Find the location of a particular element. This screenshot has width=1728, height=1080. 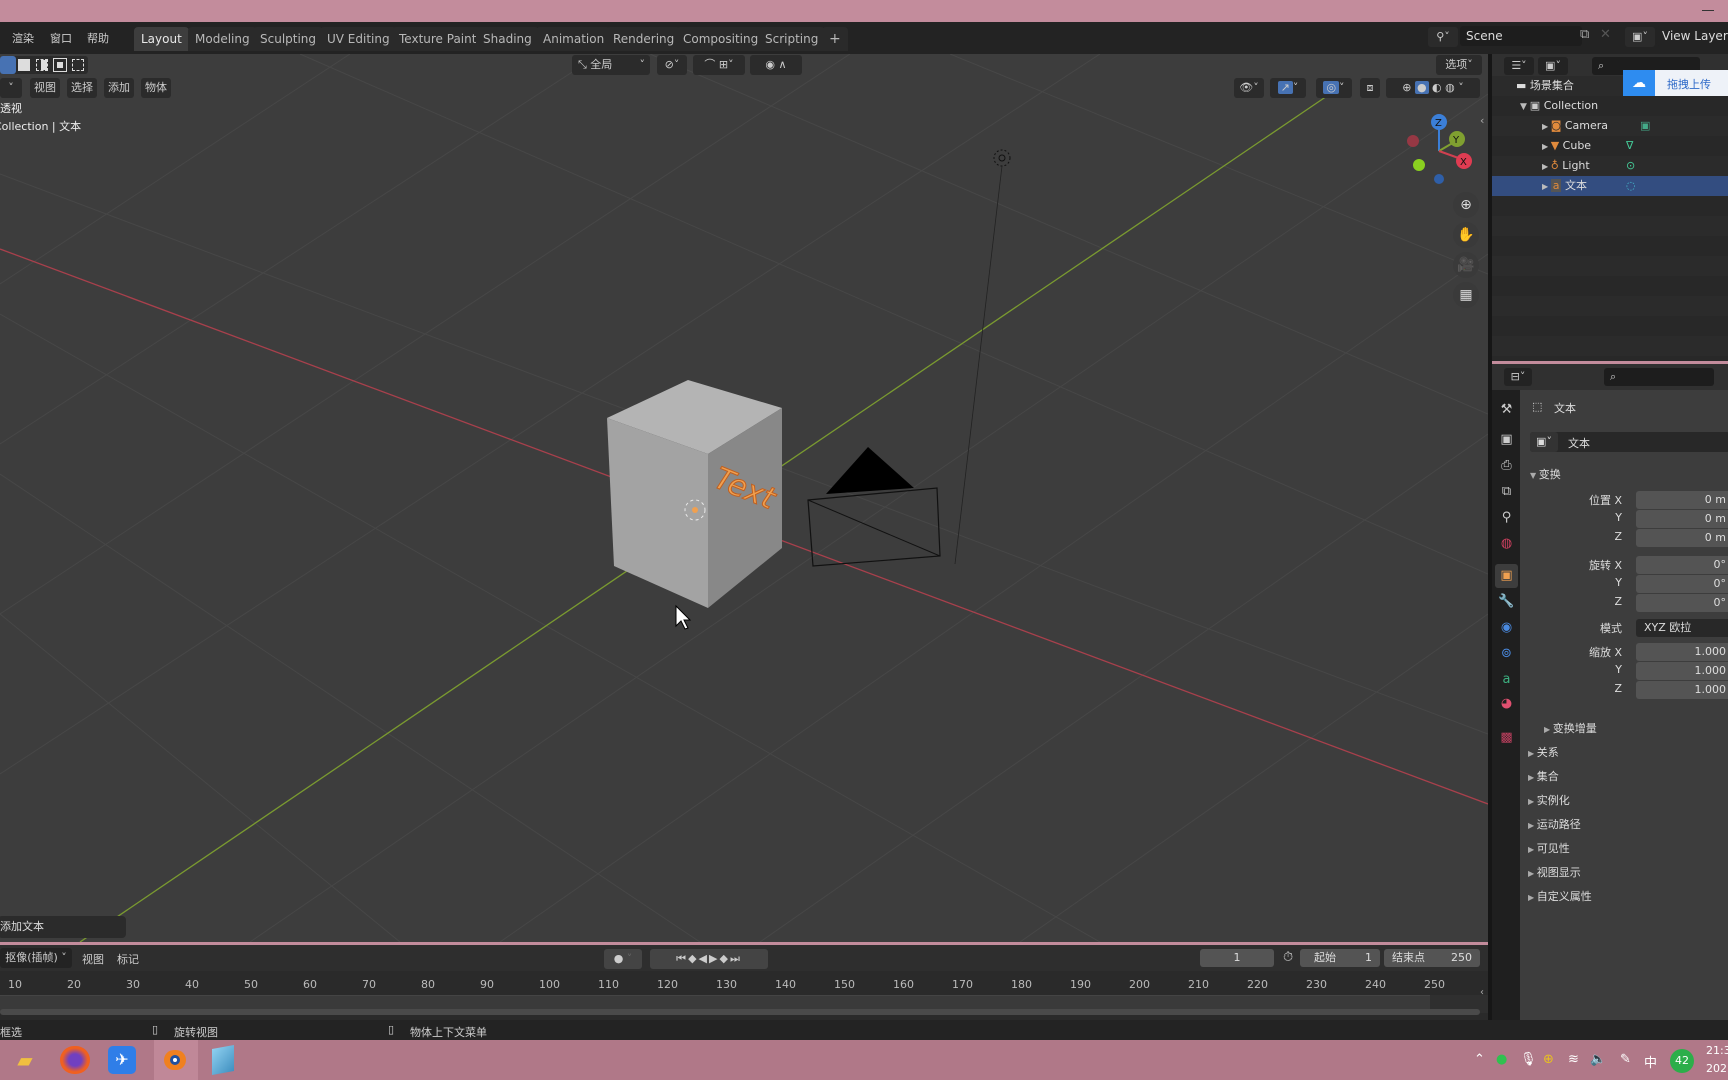

editor-type-icon: ⊟˅ is located at coordinates (1518, 377).